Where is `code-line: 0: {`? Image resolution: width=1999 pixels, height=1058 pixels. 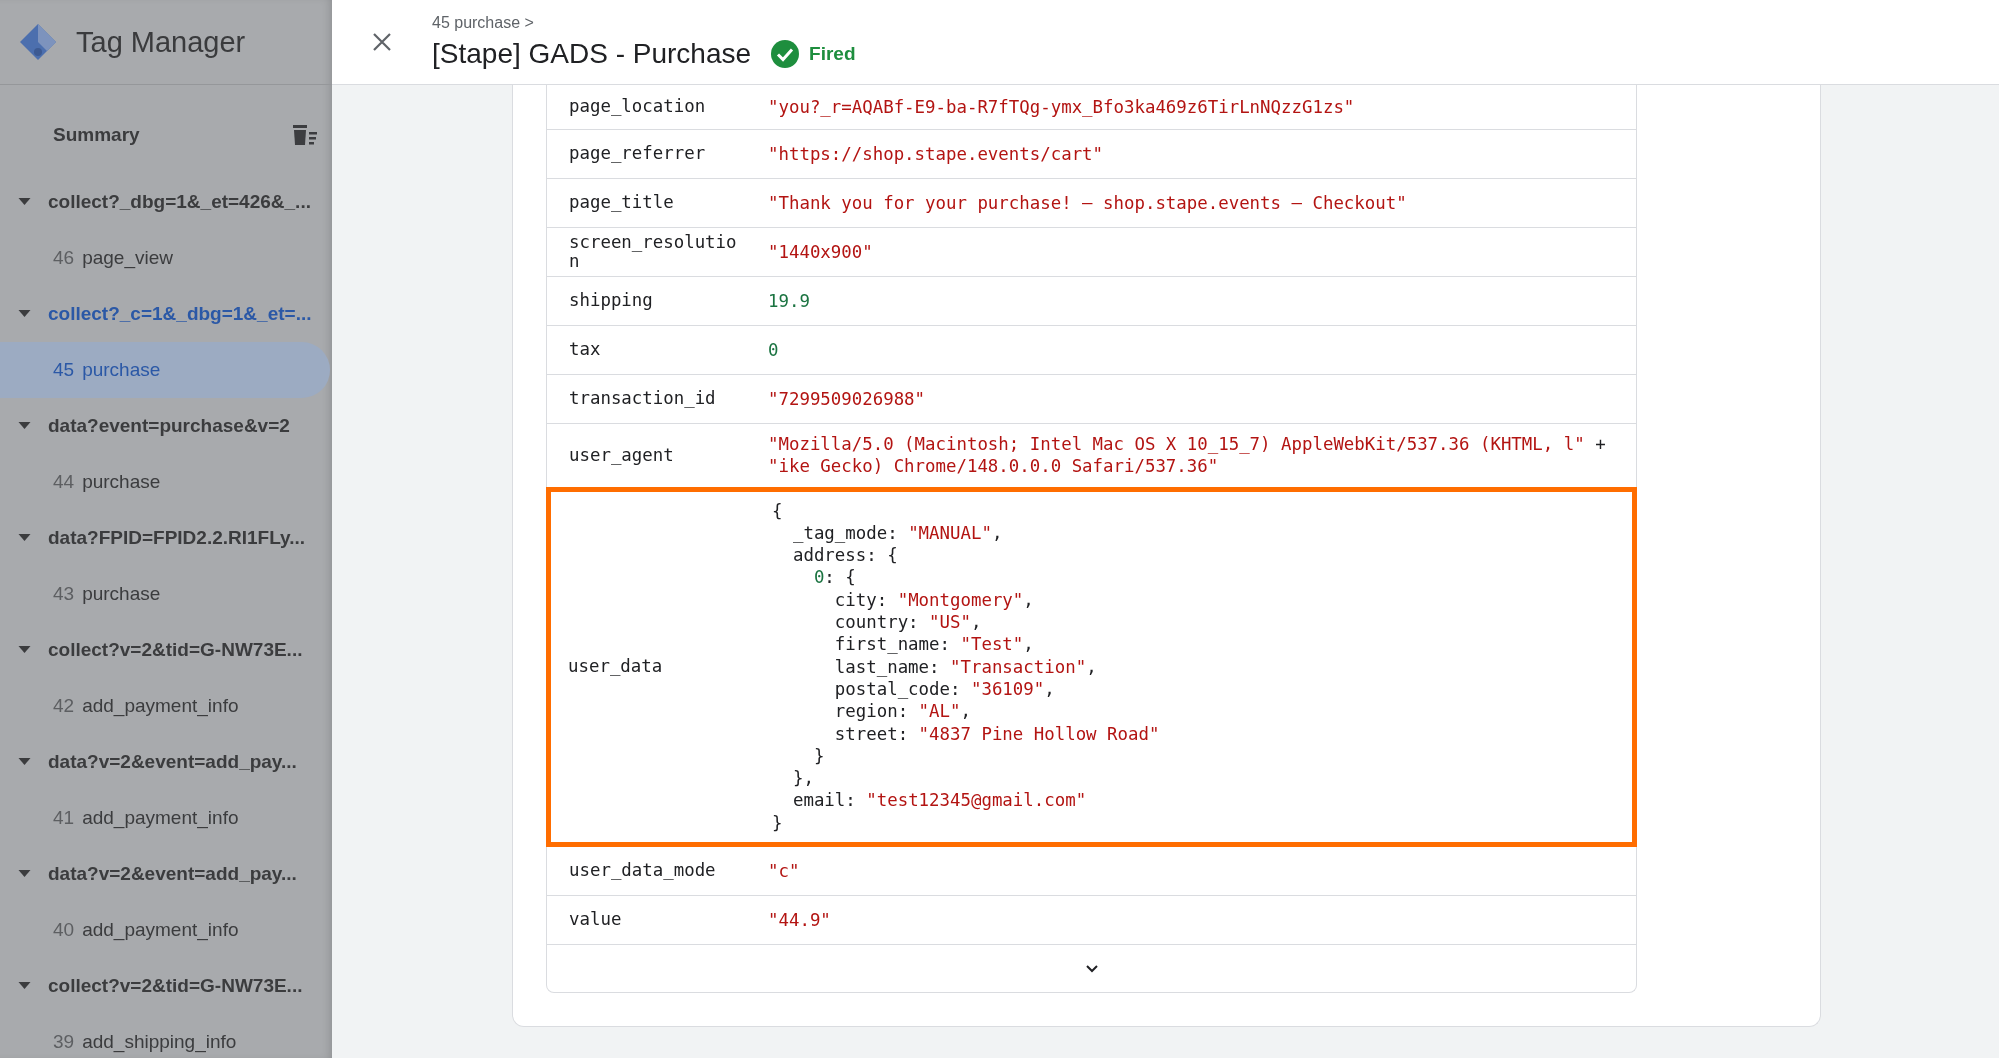
code-line: 0: { is located at coordinates (834, 577).